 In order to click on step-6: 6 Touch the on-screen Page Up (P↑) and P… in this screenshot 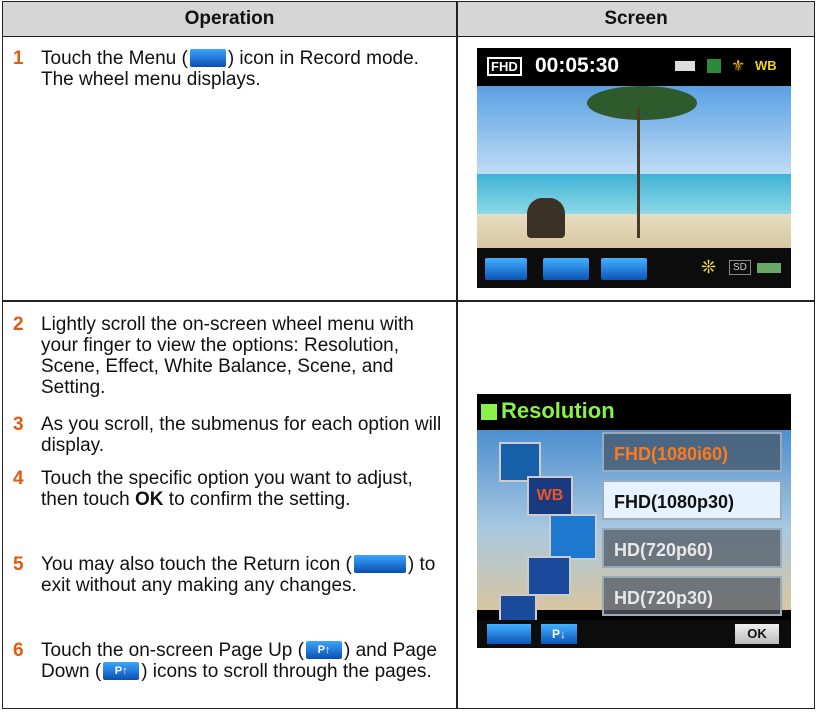, I will do `click(228, 661)`.